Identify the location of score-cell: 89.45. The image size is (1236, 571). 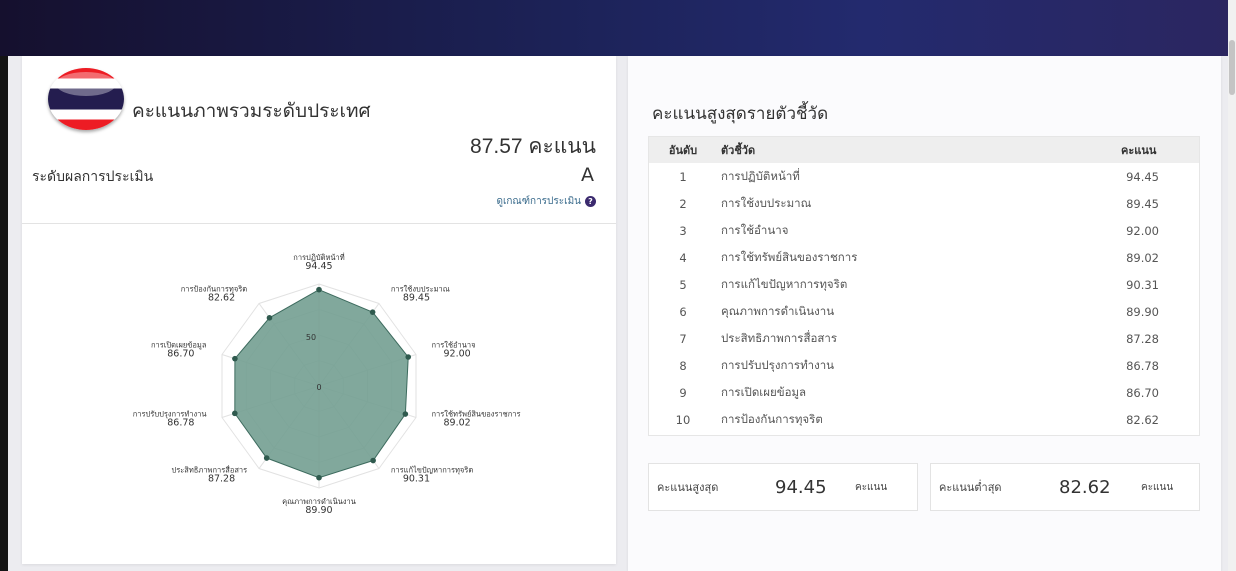
(1142, 203).